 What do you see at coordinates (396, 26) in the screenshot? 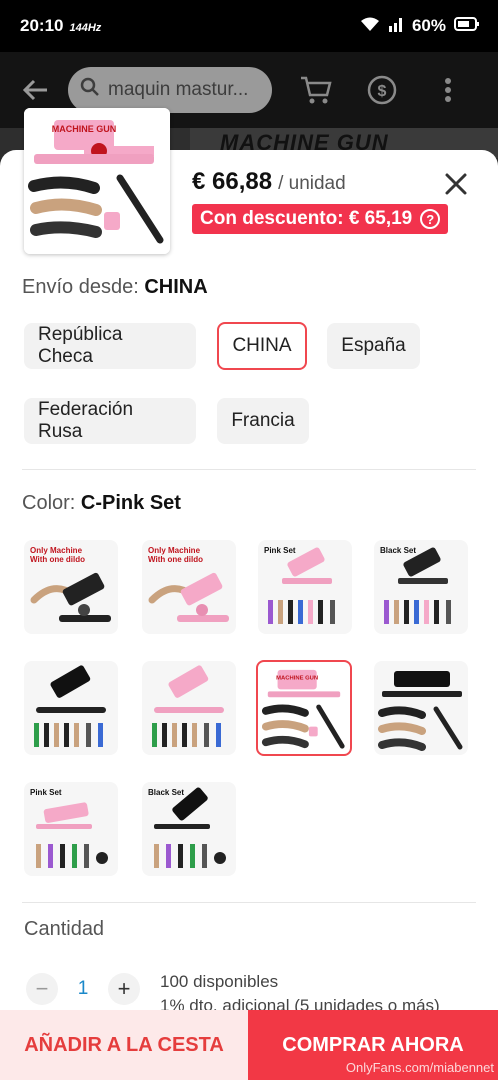
I see `signal-icon` at bounding box center [396, 26].